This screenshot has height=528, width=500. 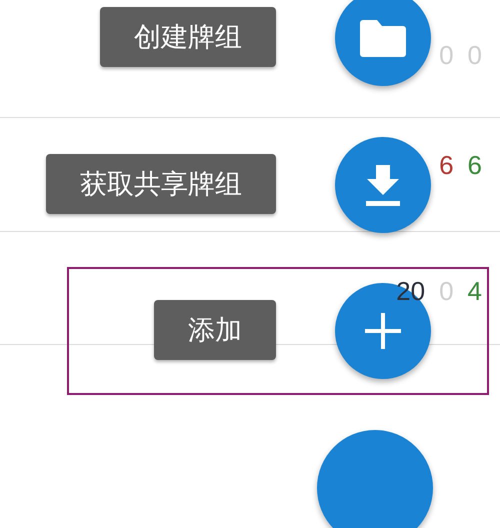 What do you see at coordinates (475, 291) in the screenshot?
I see `card-count: 4` at bounding box center [475, 291].